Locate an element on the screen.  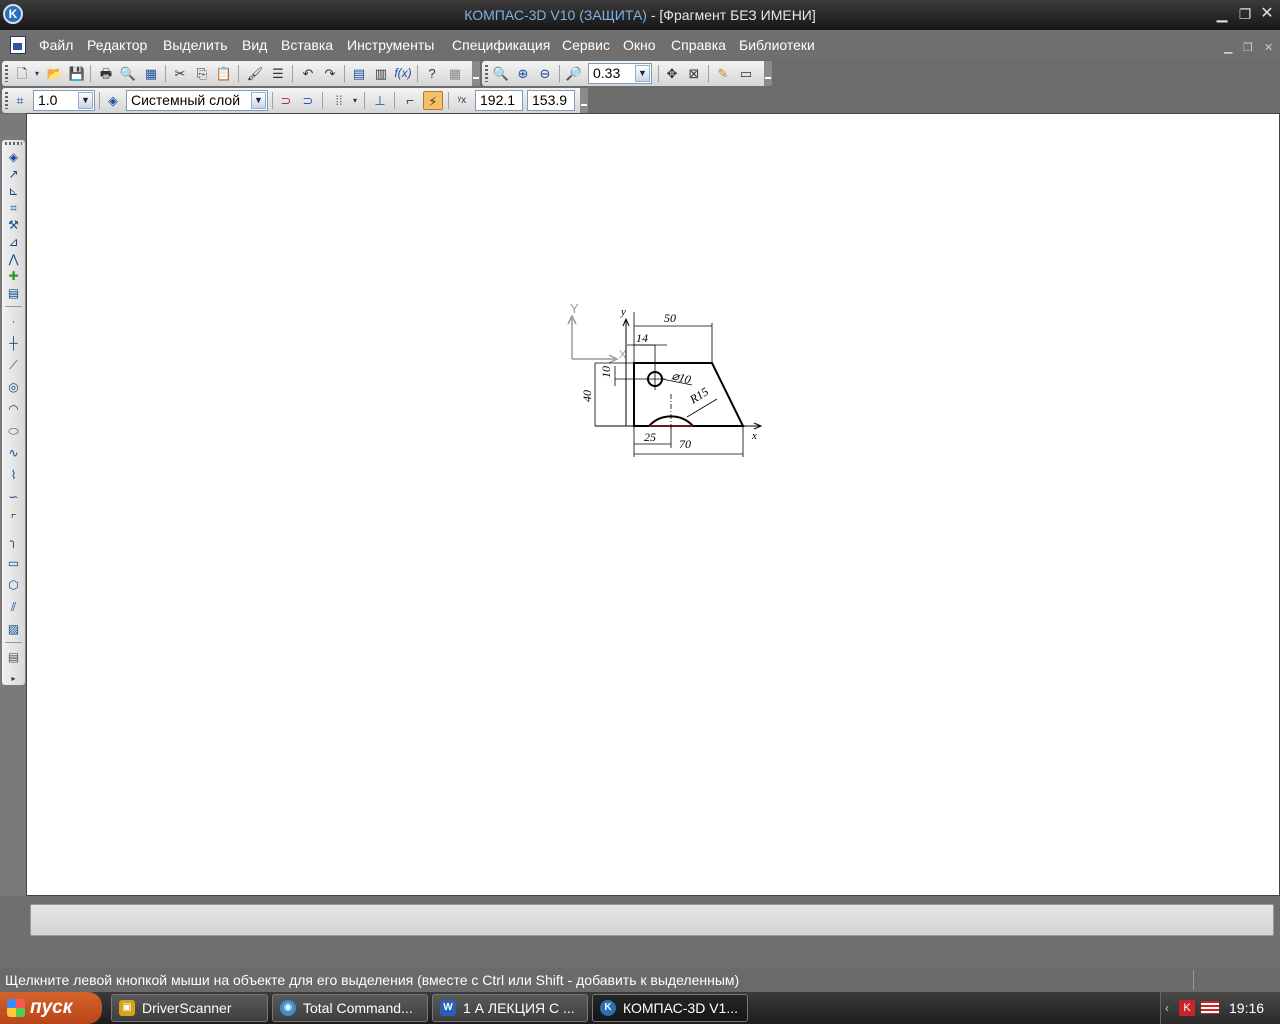
menu-insert: Вставка is located at coordinates (307, 45).